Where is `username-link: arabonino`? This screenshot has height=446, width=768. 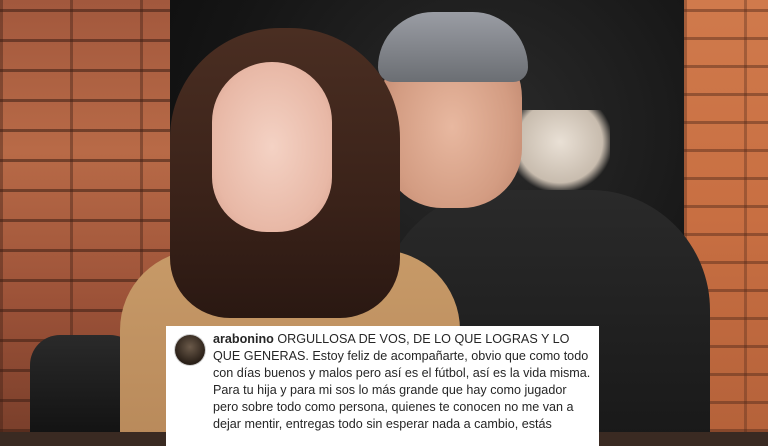 username-link: arabonino is located at coordinates (243, 339).